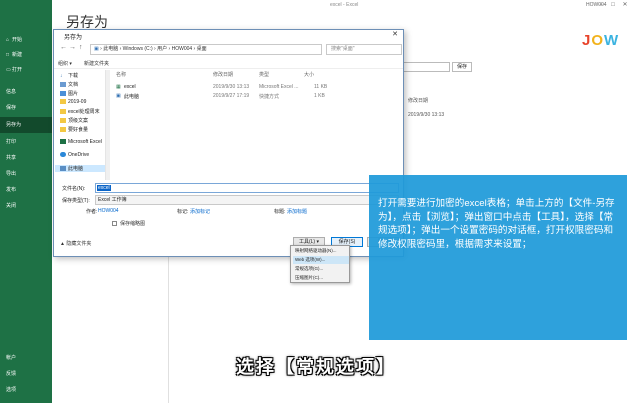 The width and height of the screenshot is (632, 403). What do you see at coordinates (92, 212) in the screenshot?
I see `author-label: 作者:` at bounding box center [92, 212].